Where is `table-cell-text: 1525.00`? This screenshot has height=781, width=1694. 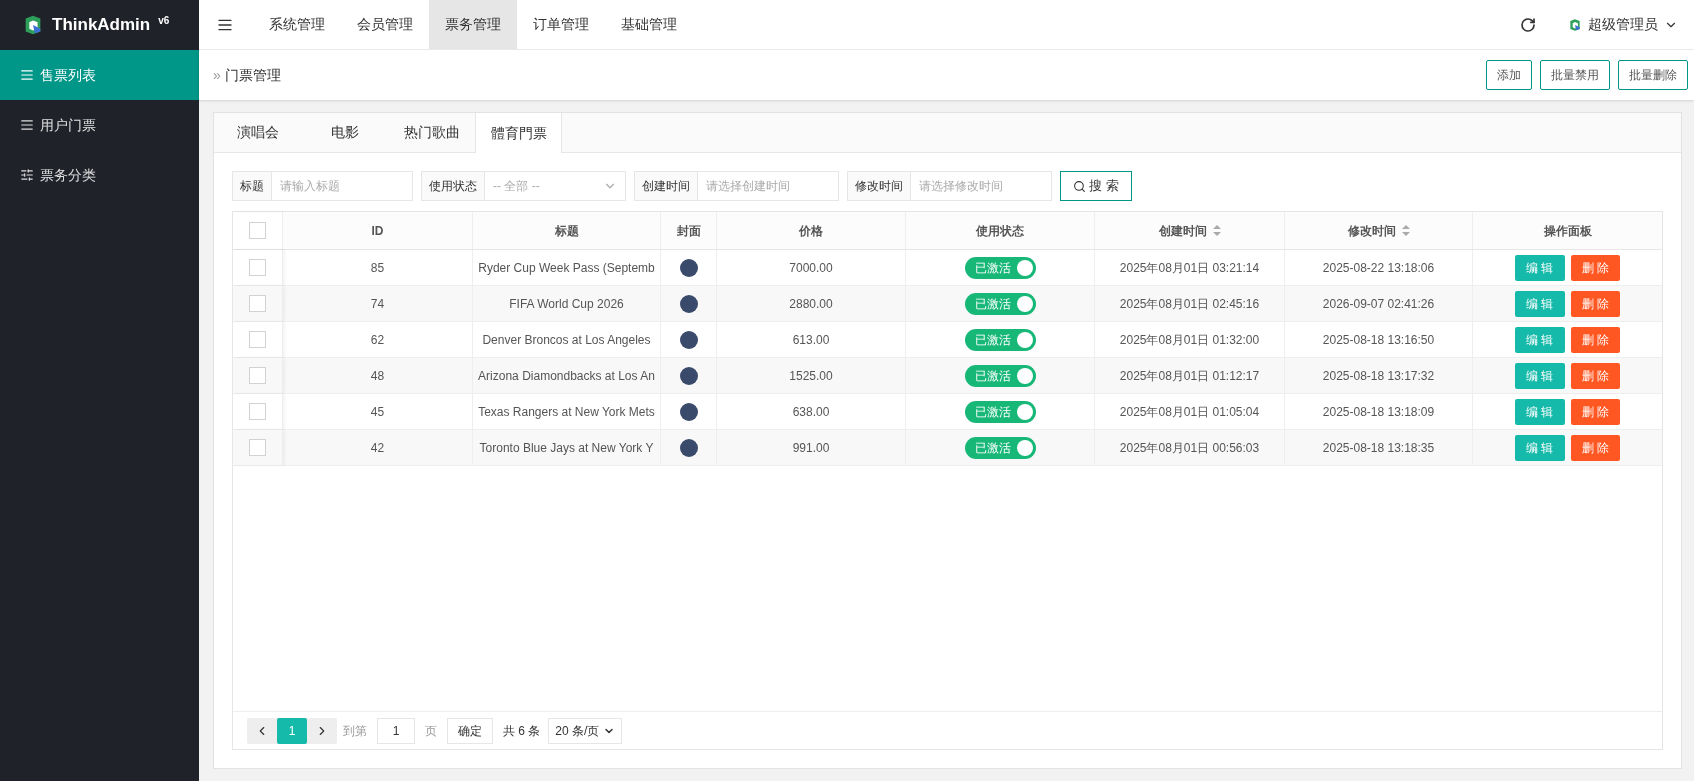
table-cell-text: 1525.00 is located at coordinates (811, 376).